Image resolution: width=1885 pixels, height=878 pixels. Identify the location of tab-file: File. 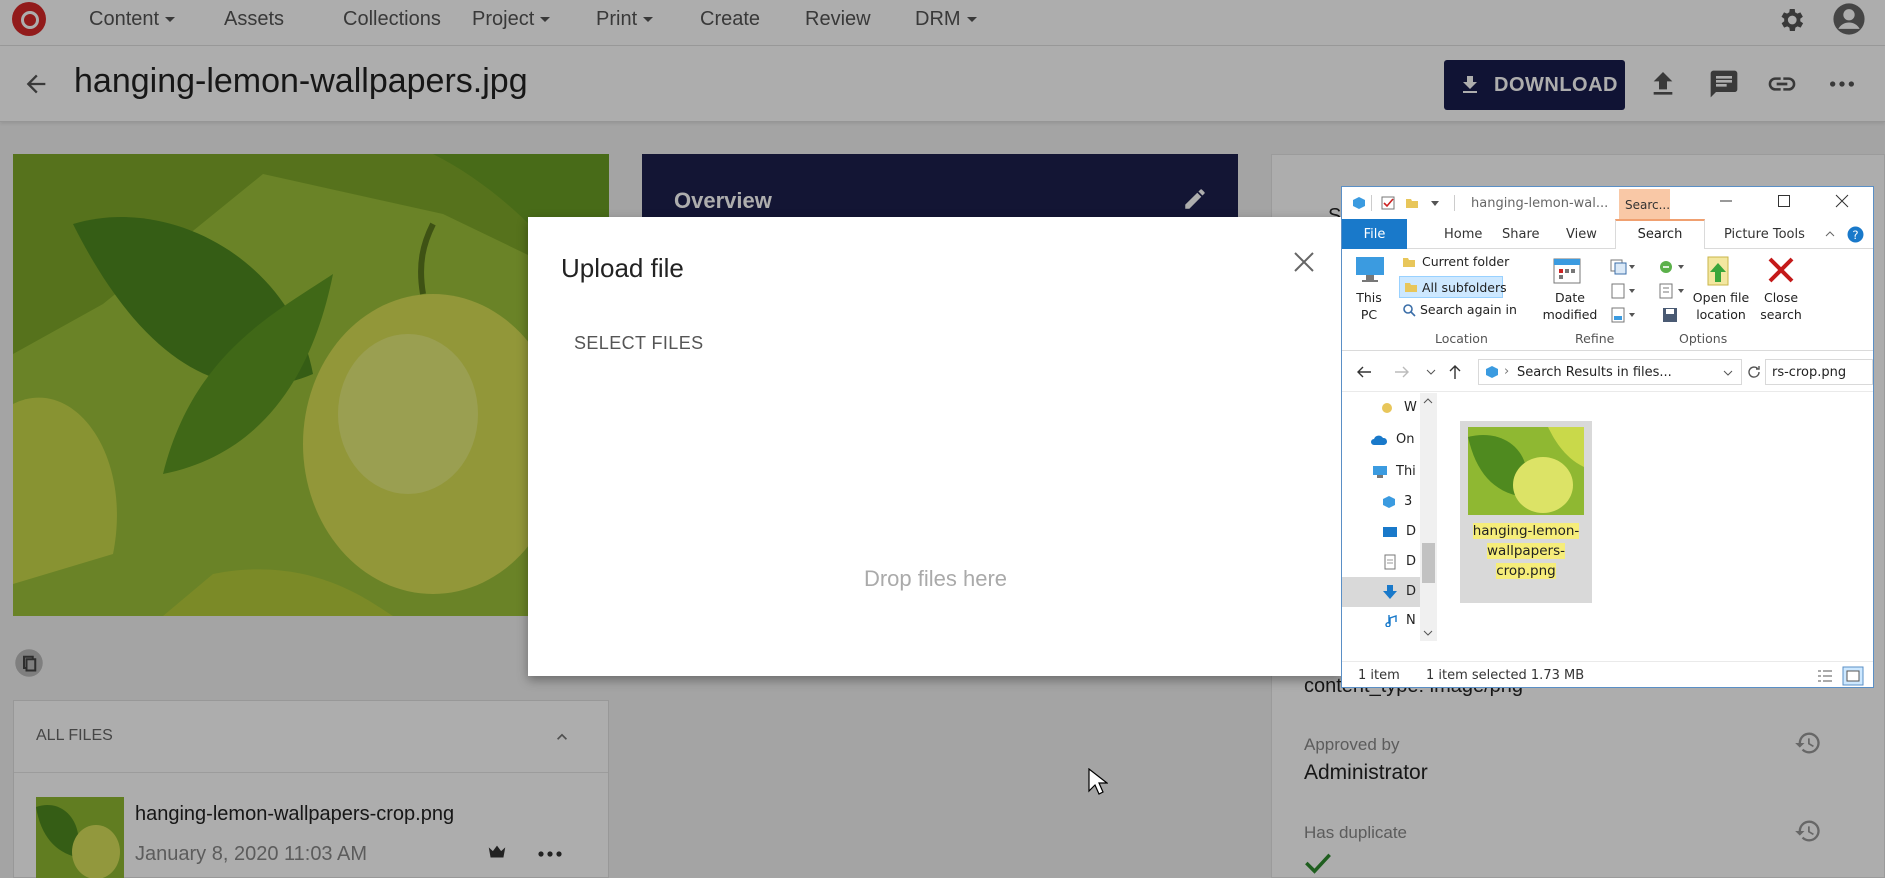
(1374, 234).